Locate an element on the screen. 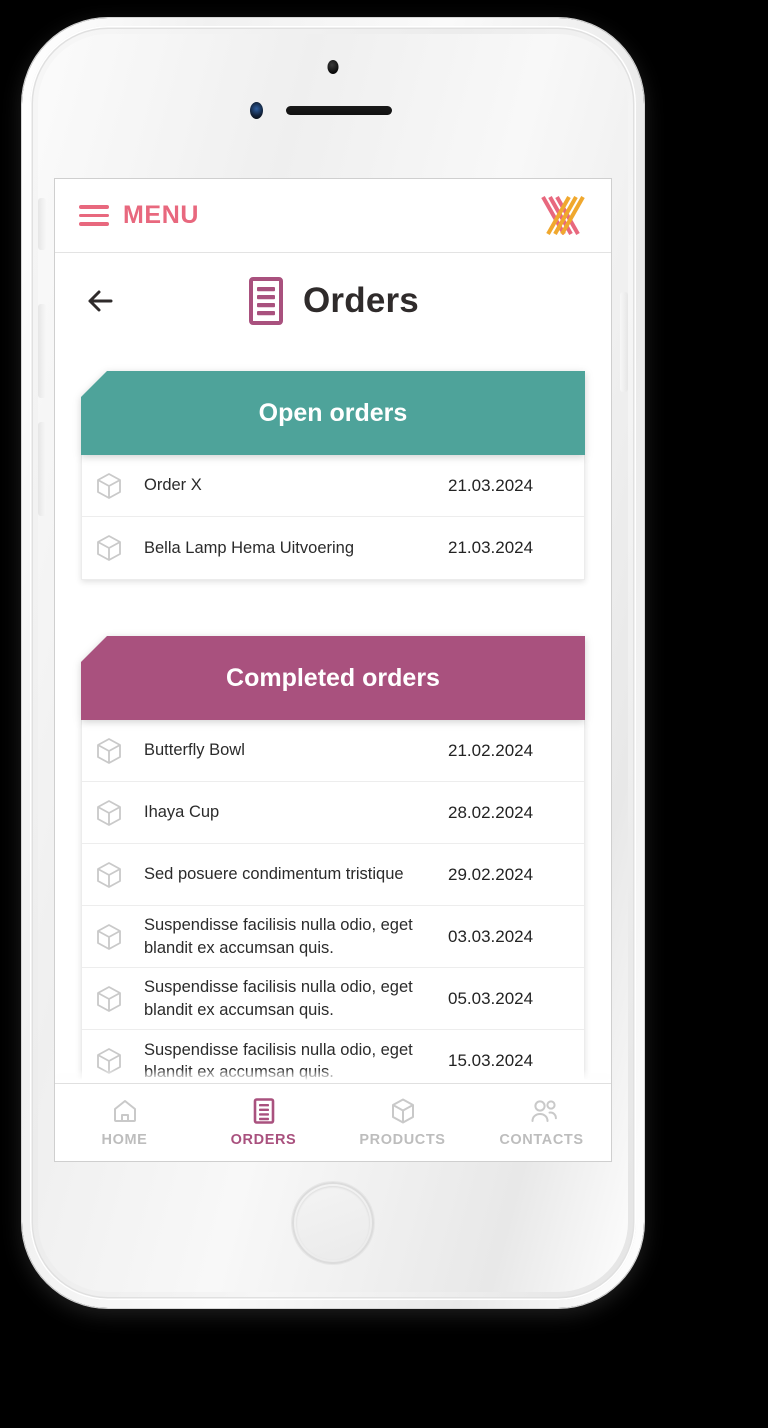 The width and height of the screenshot is (768, 1428). order-name: Bella Lamp Hema Uitvoering is located at coordinates (249, 547).